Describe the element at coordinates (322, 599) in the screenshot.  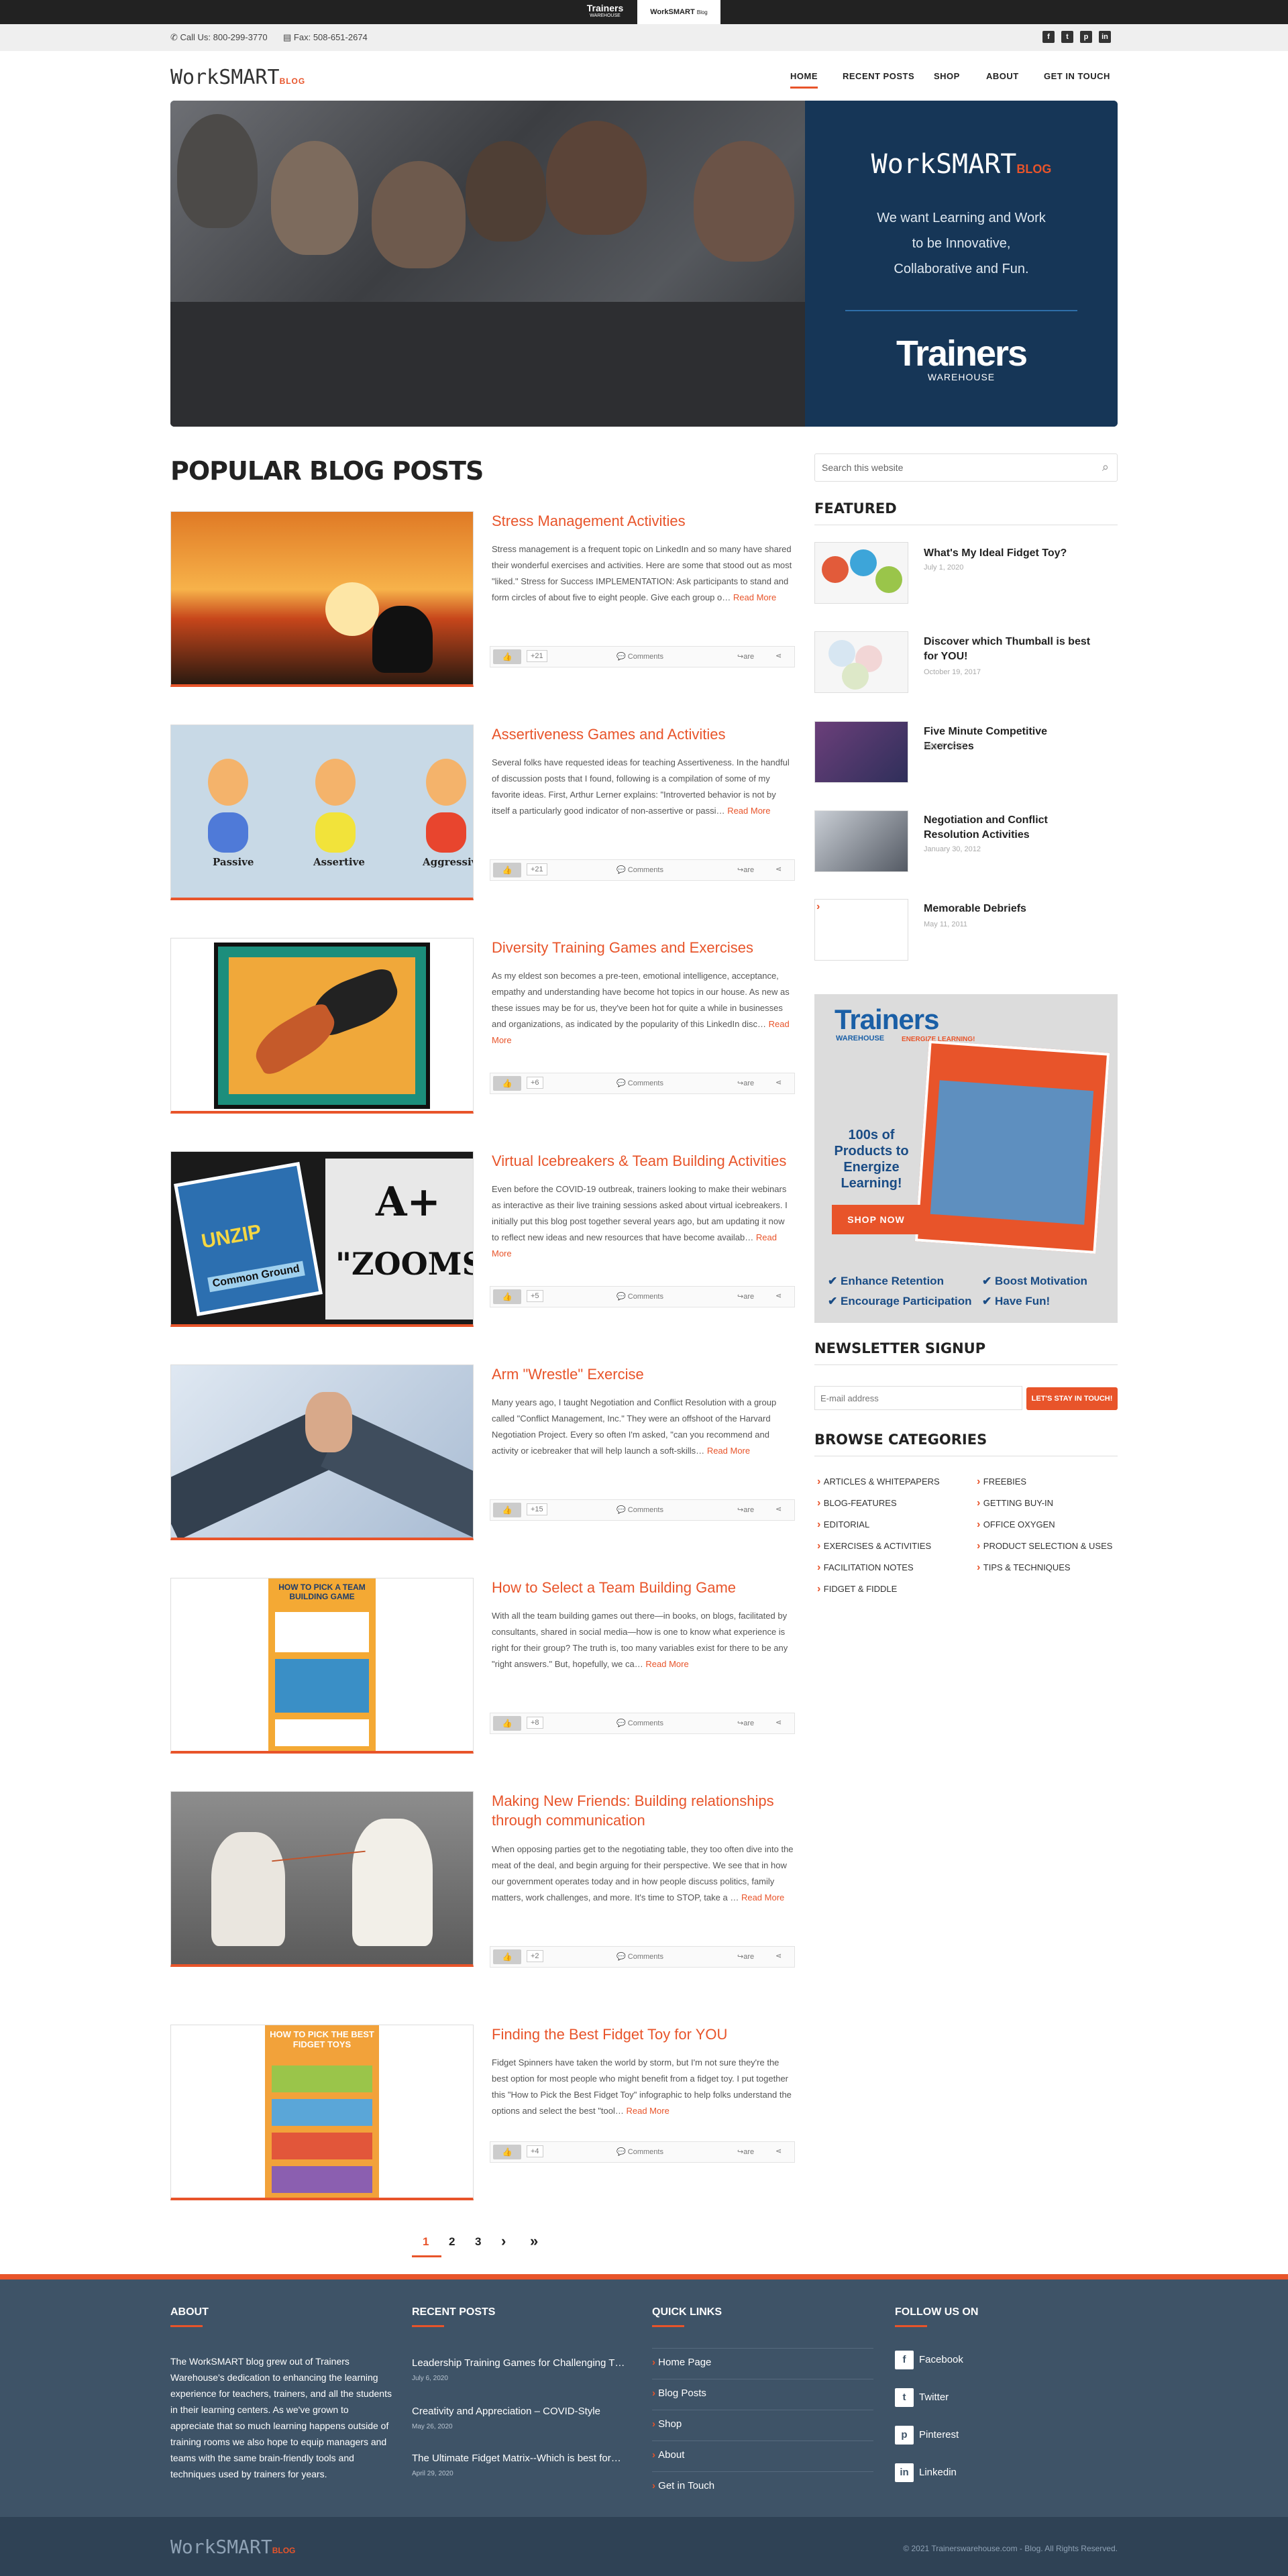
I see `post-thumbnail-stress` at that location.